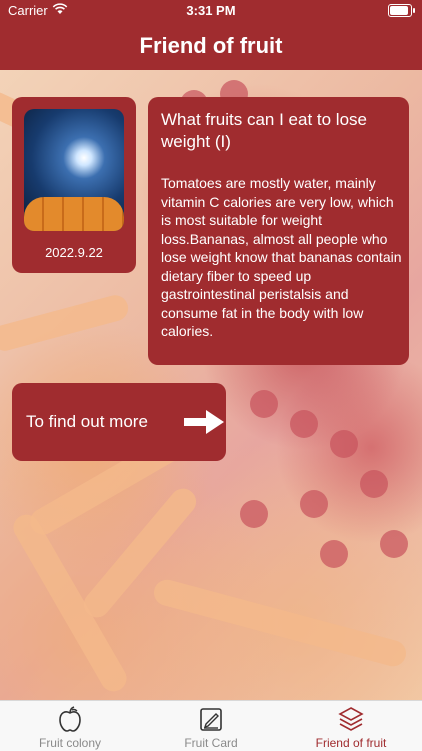  Describe the element at coordinates (70, 743) in the screenshot. I see `tab-label: Fruit colony` at that location.